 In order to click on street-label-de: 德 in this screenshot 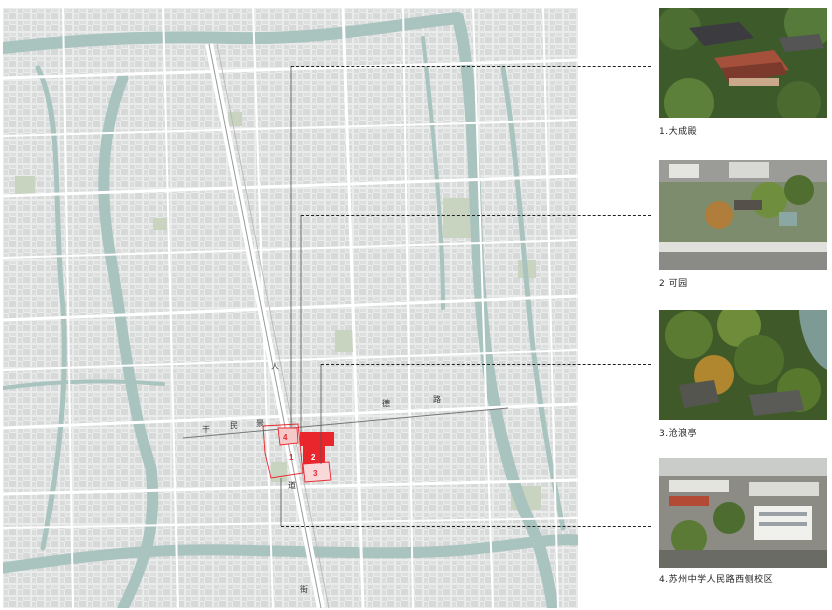, I will do `click(386, 403)`.